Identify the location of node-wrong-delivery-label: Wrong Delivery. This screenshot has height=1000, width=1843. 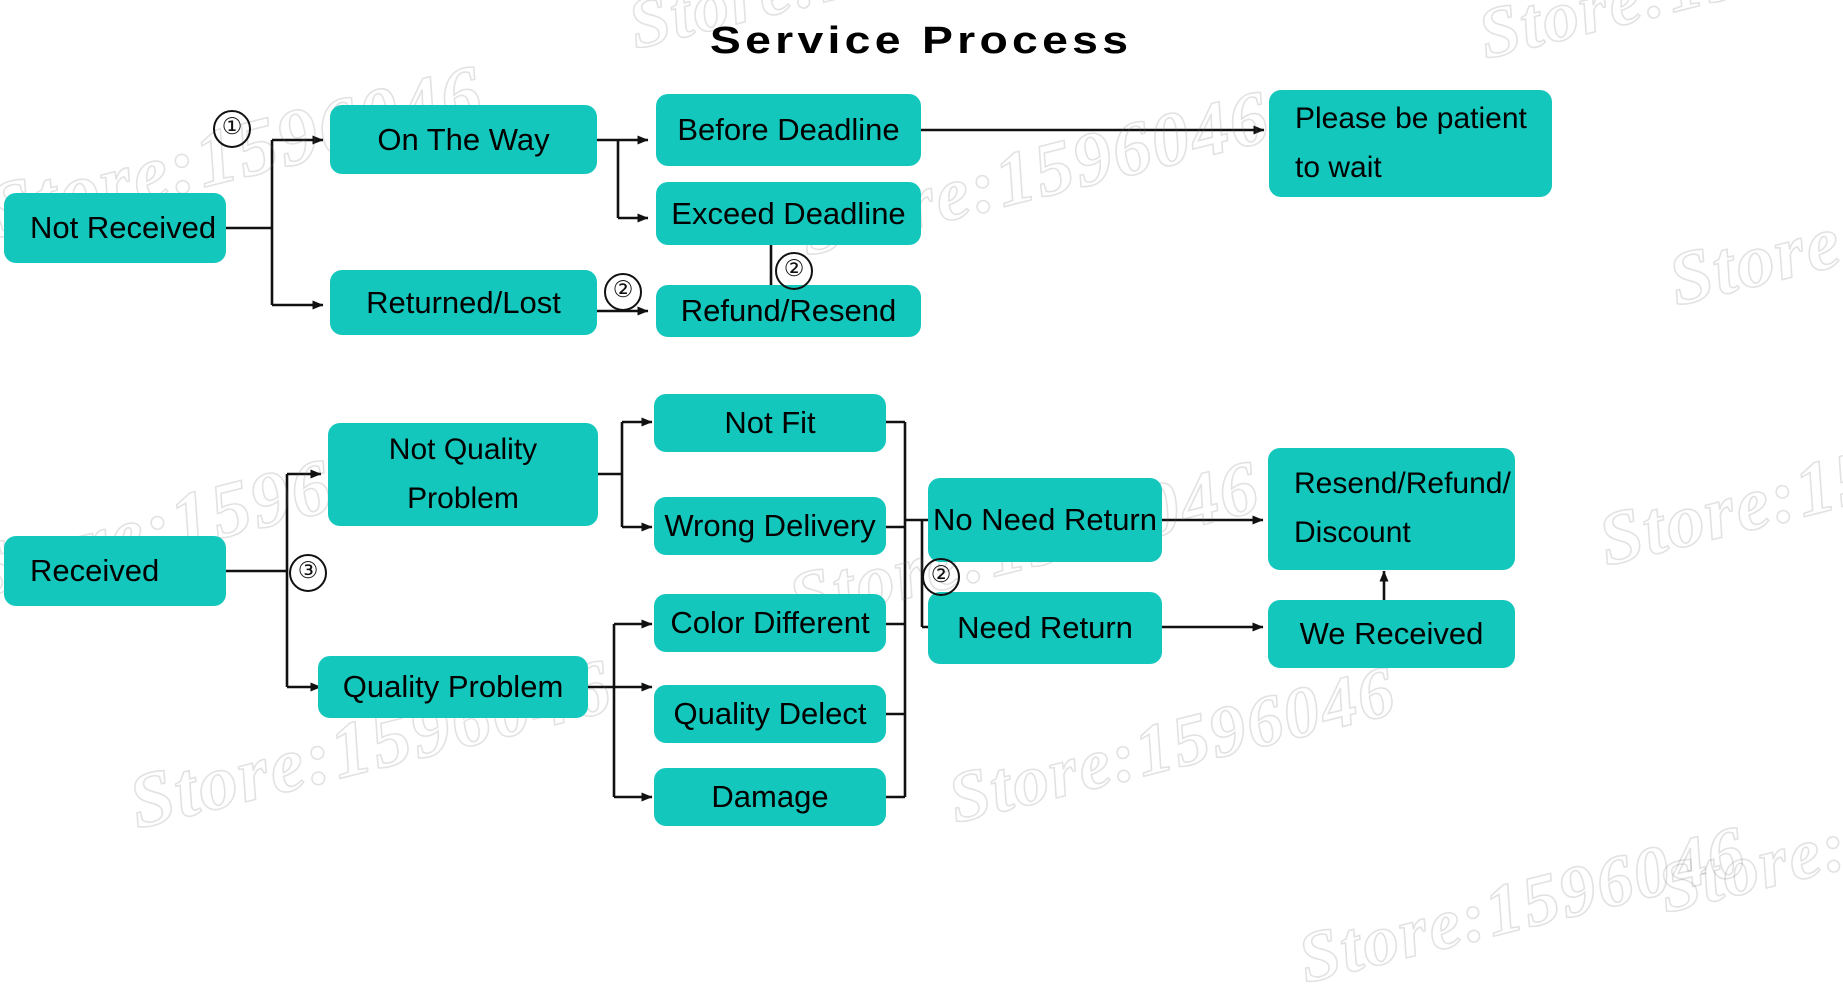
(770, 526).